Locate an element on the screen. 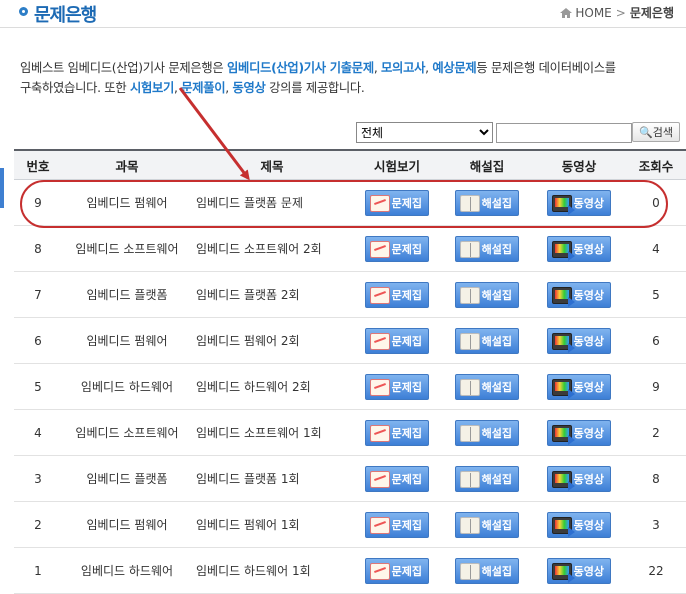  tv-icon is located at coordinates (563, 204).